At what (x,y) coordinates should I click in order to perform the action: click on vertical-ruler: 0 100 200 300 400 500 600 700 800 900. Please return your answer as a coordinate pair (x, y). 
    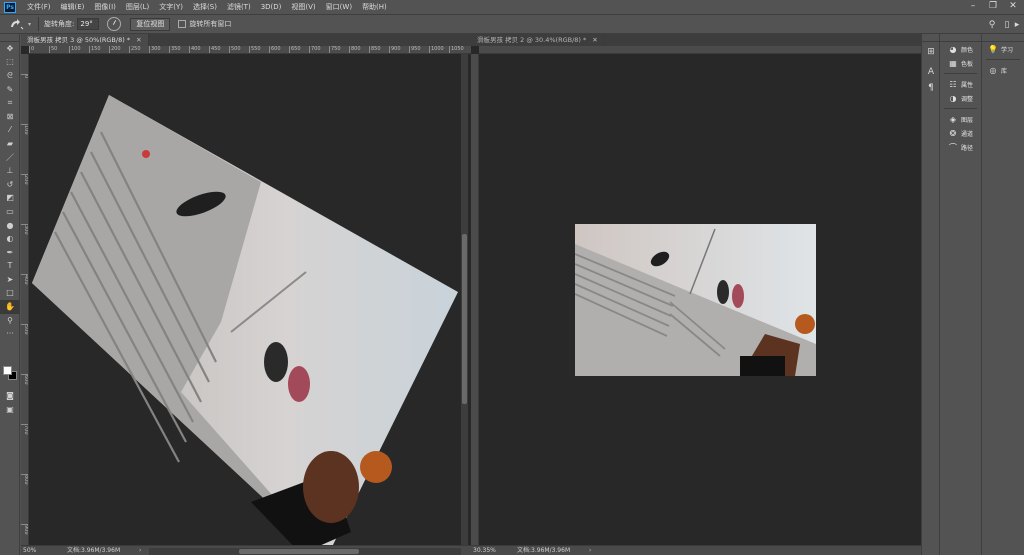
    Looking at the image, I should click on (25, 299).